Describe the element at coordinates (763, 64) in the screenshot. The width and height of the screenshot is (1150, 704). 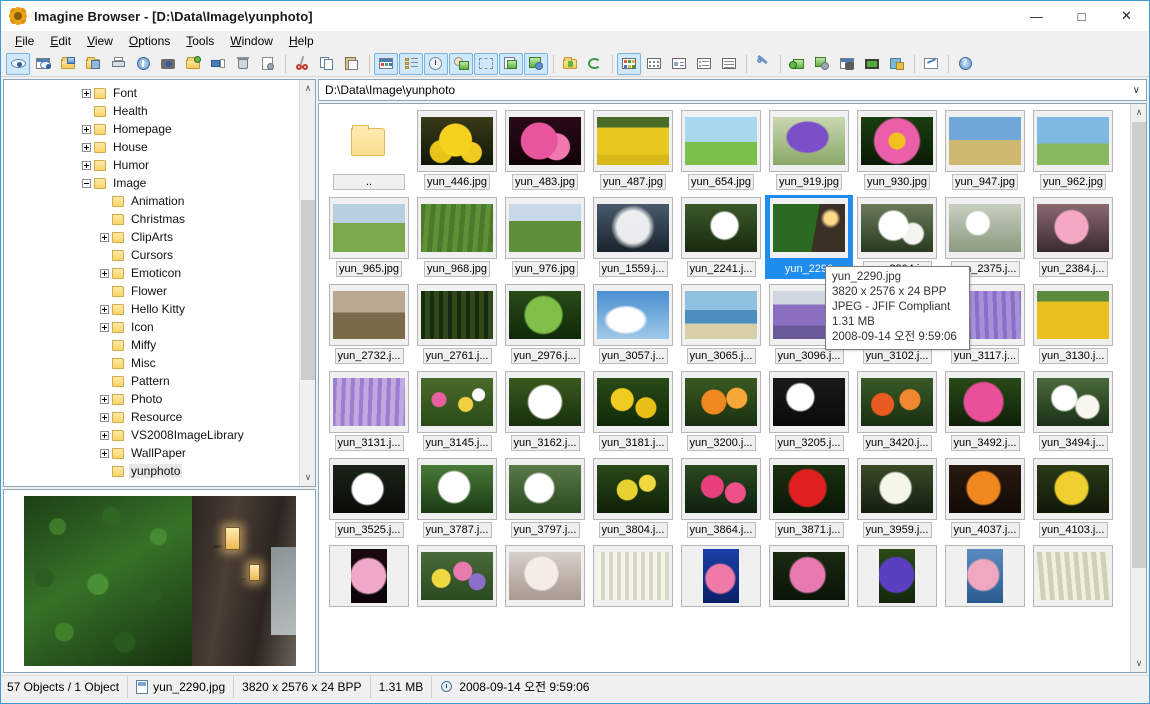
I see `tools-wrench-icon` at that location.